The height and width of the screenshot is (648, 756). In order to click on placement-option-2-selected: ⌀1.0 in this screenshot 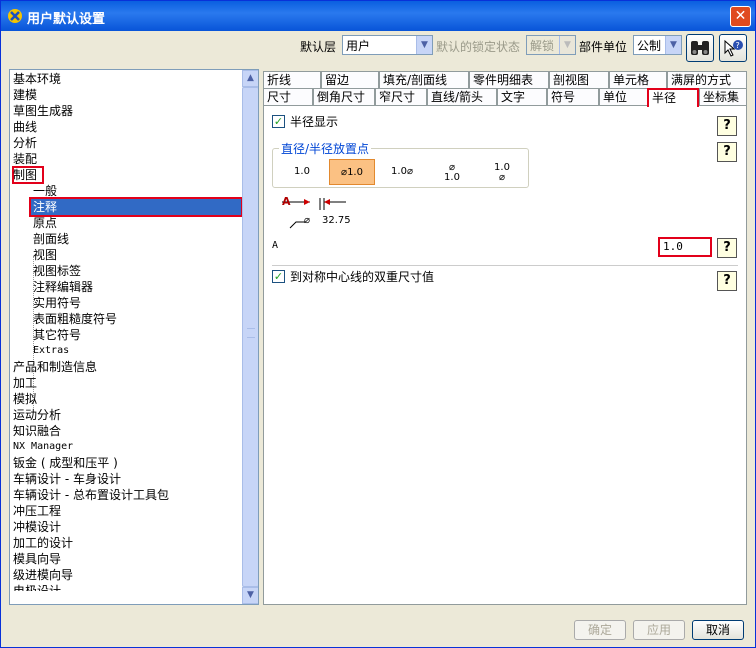, I will do `click(352, 172)`.